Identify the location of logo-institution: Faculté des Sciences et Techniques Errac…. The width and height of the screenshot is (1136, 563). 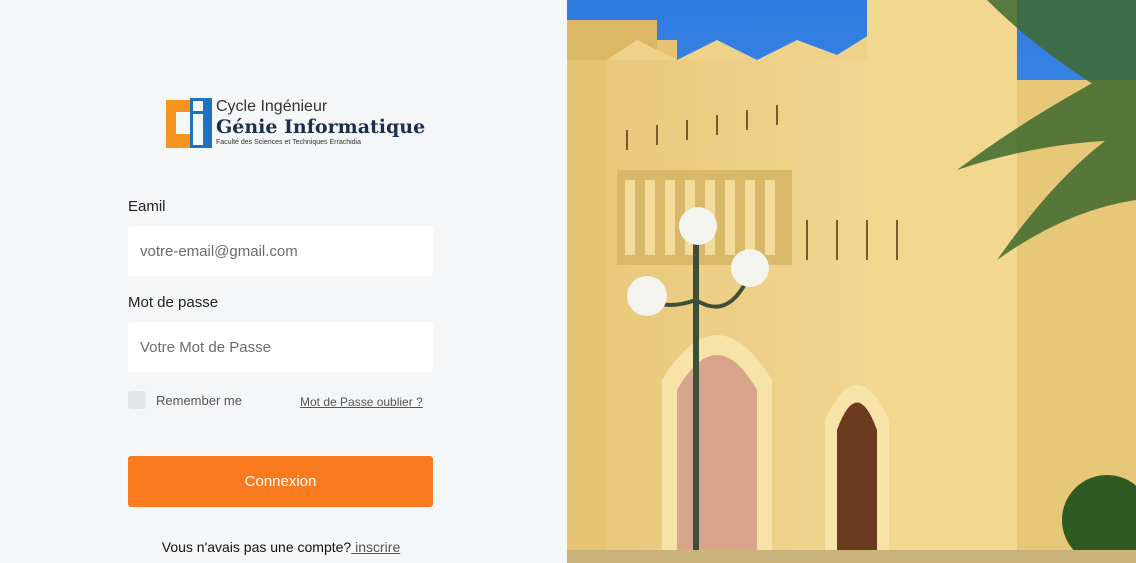
(289, 142).